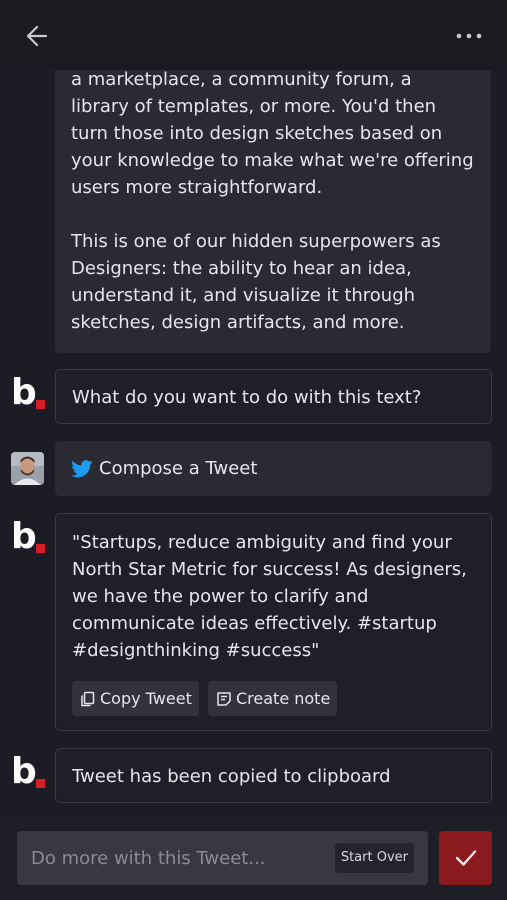  What do you see at coordinates (82, 469) in the screenshot?
I see `twitter-bird-icon` at bounding box center [82, 469].